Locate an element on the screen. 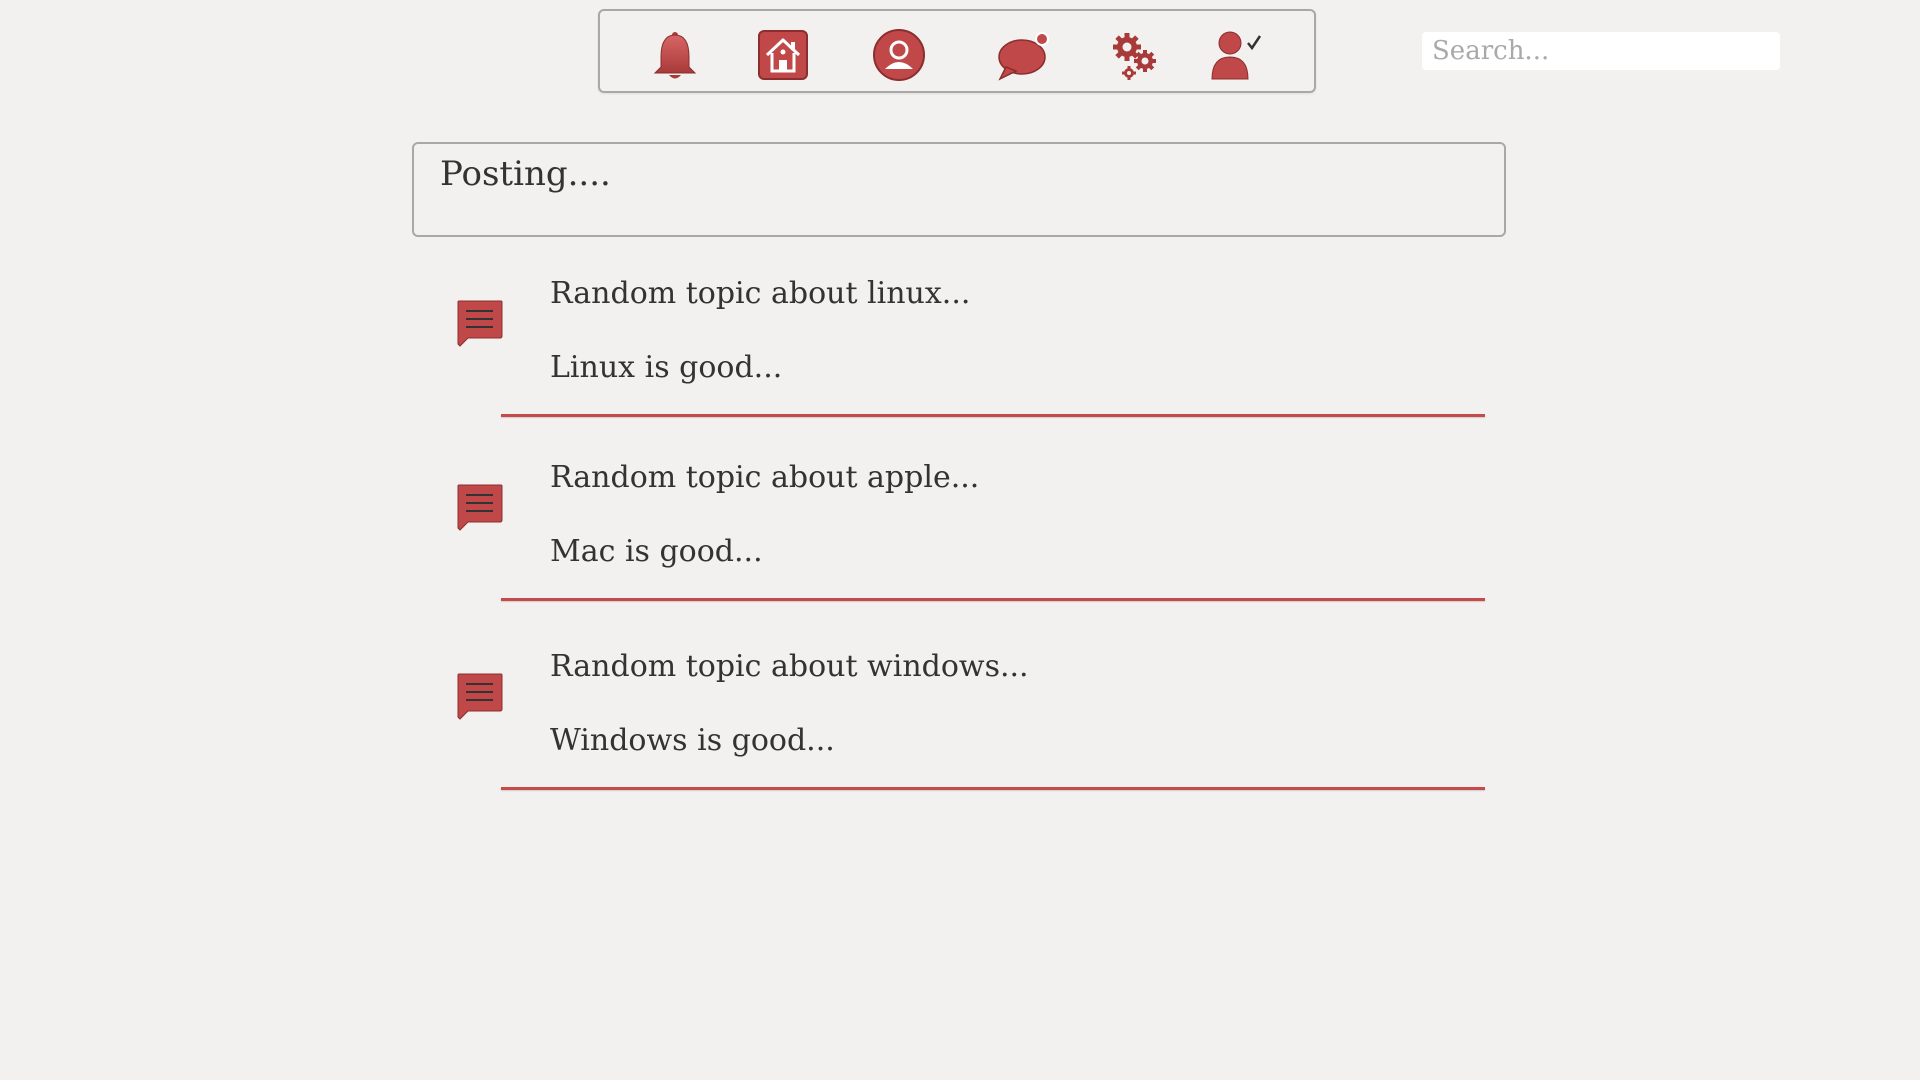 The image size is (1920, 1080). gears-icon is located at coordinates (1135, 55).